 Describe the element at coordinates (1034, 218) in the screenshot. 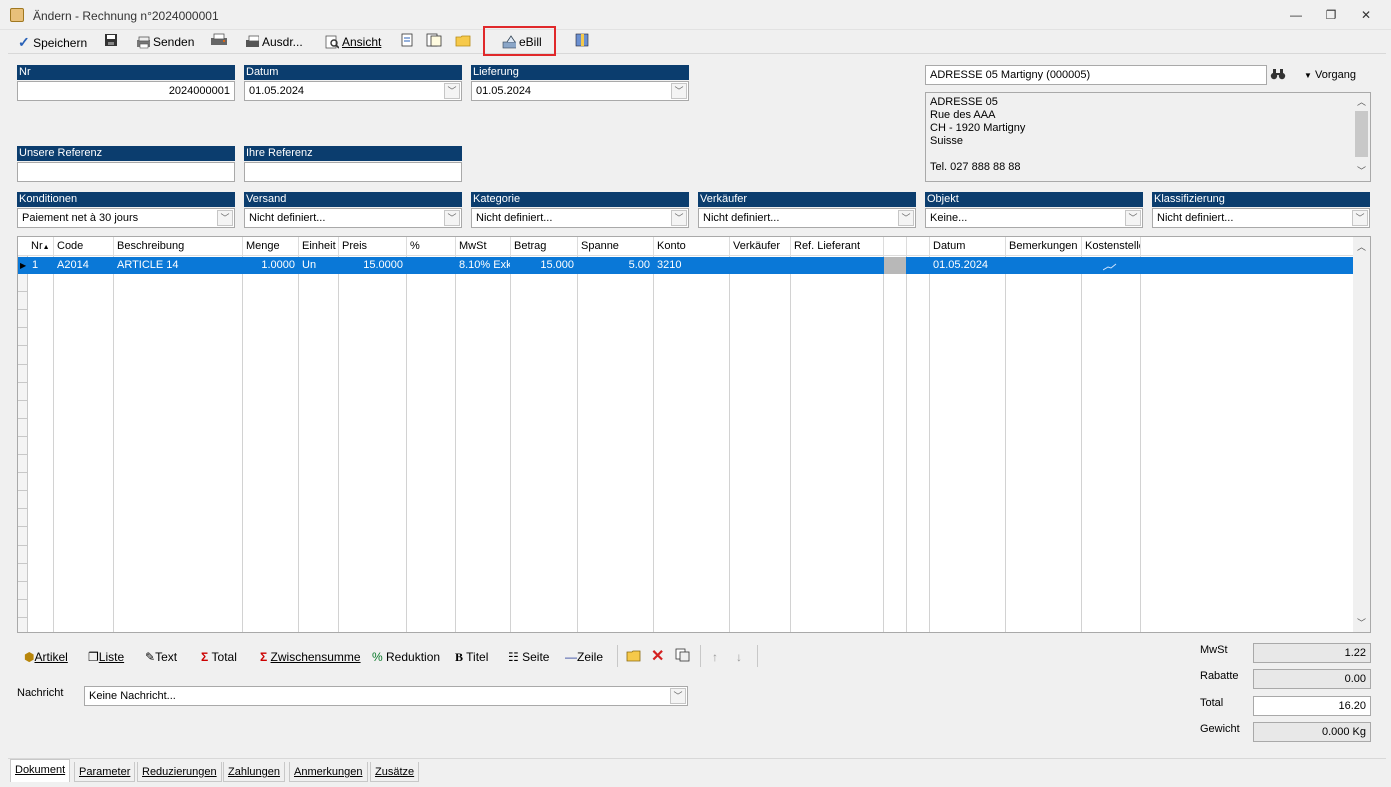

I see `objekt-select: Keine... ﹀` at that location.